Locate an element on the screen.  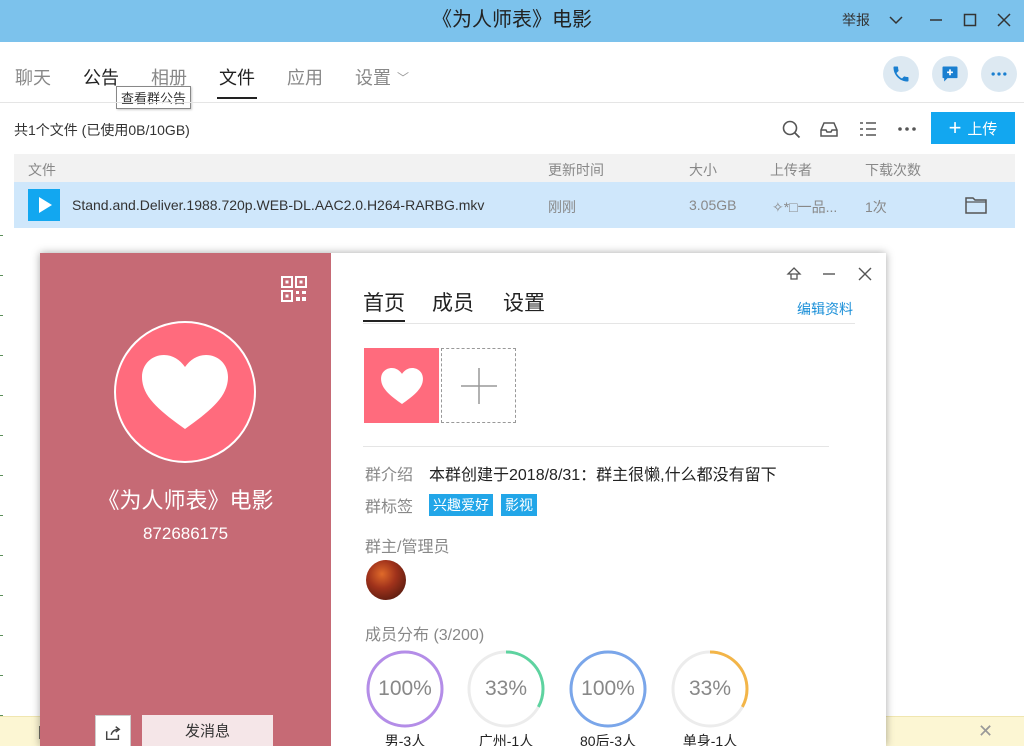
tag-film: 影视 is located at coordinates (519, 505).